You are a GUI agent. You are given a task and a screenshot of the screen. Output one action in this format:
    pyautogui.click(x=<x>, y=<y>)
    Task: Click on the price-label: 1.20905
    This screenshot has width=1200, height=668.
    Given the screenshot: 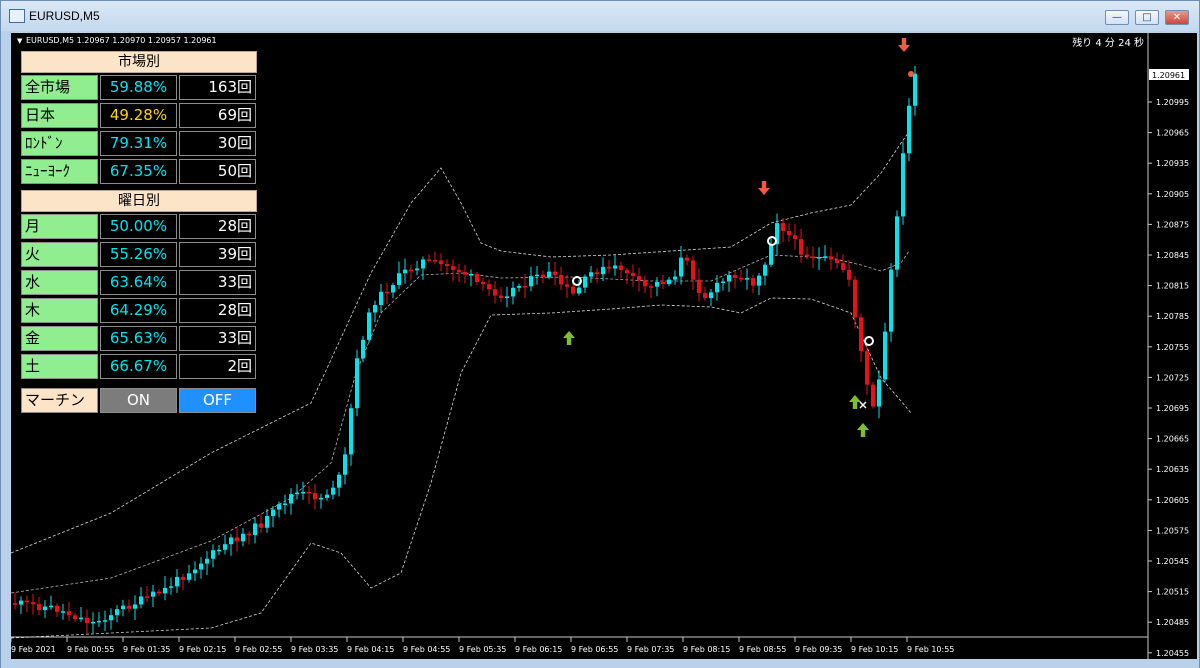 What is the action you would take?
    pyautogui.click(x=1172, y=194)
    